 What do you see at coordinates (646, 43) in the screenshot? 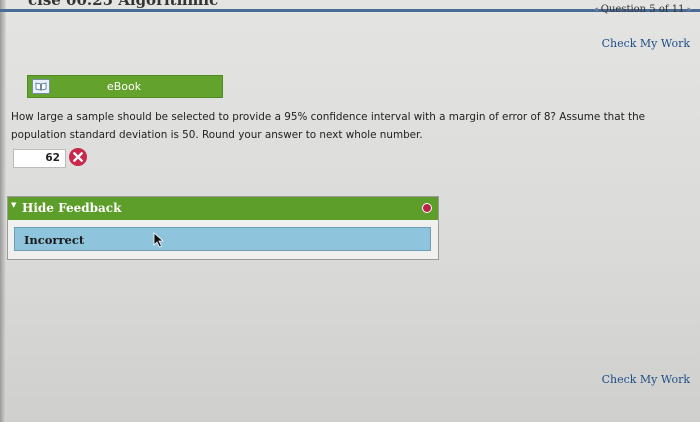
I see `check-my-work-button-top: Check My Work` at bounding box center [646, 43].